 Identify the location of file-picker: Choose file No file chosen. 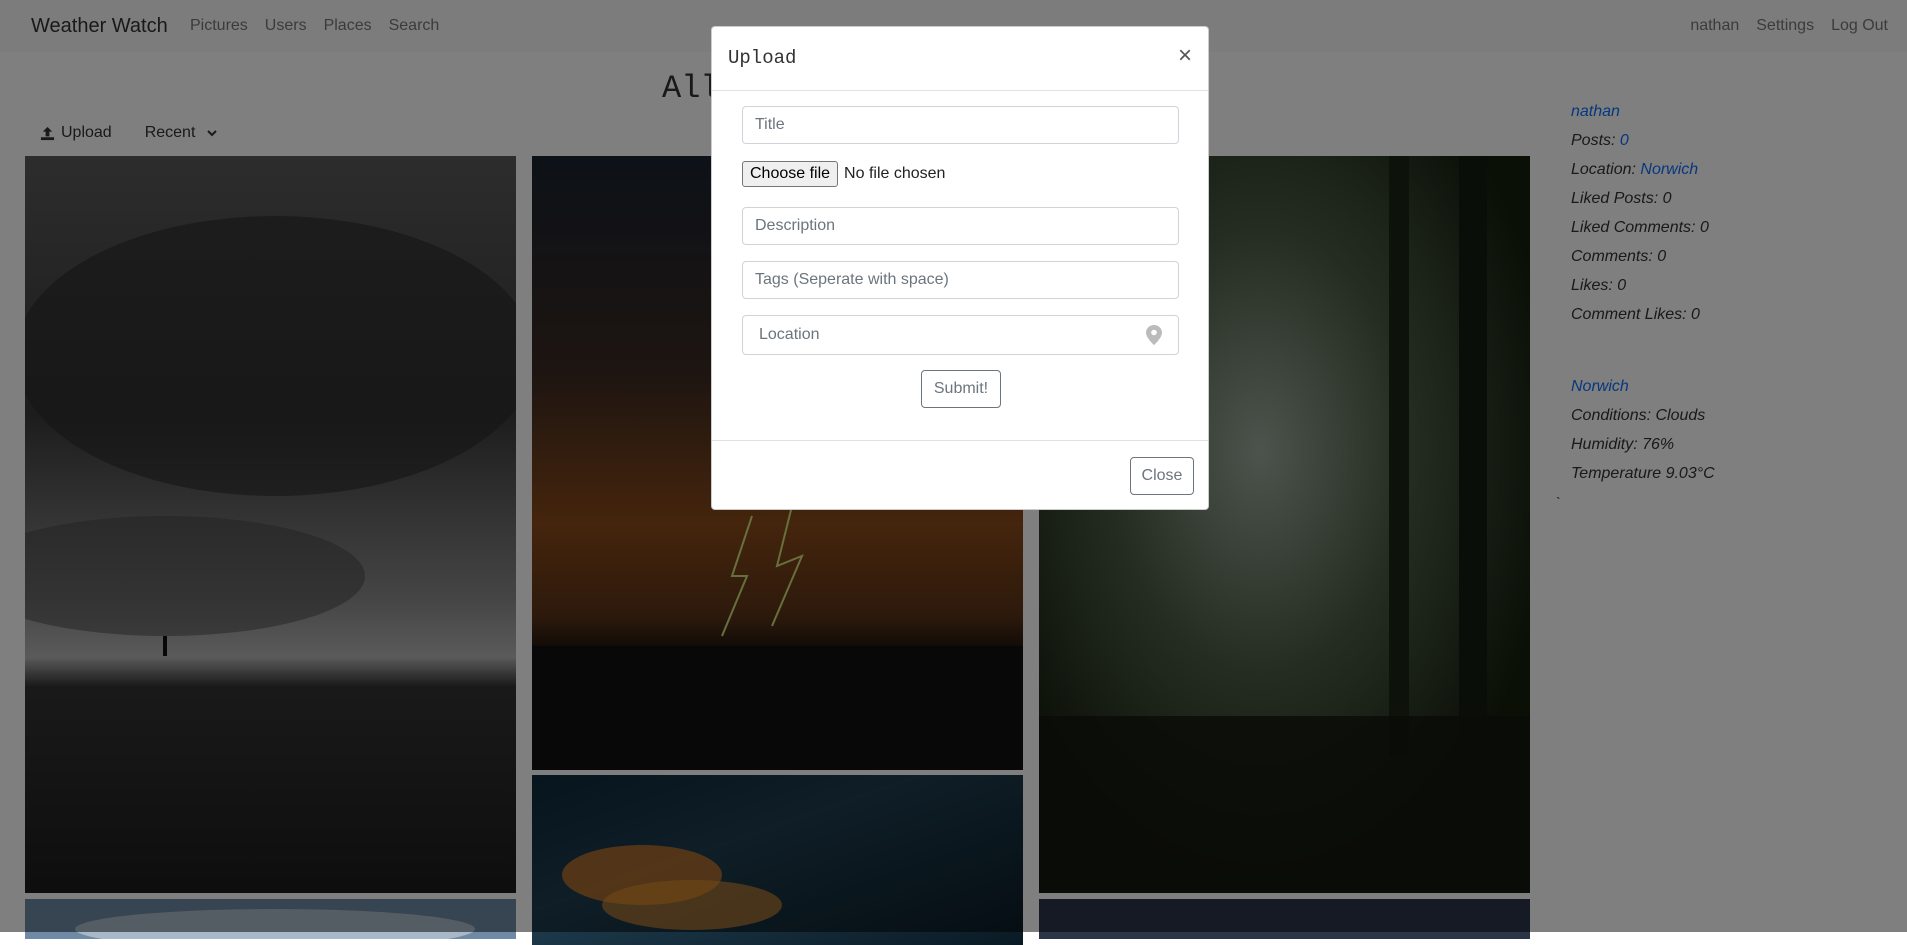
(843, 174).